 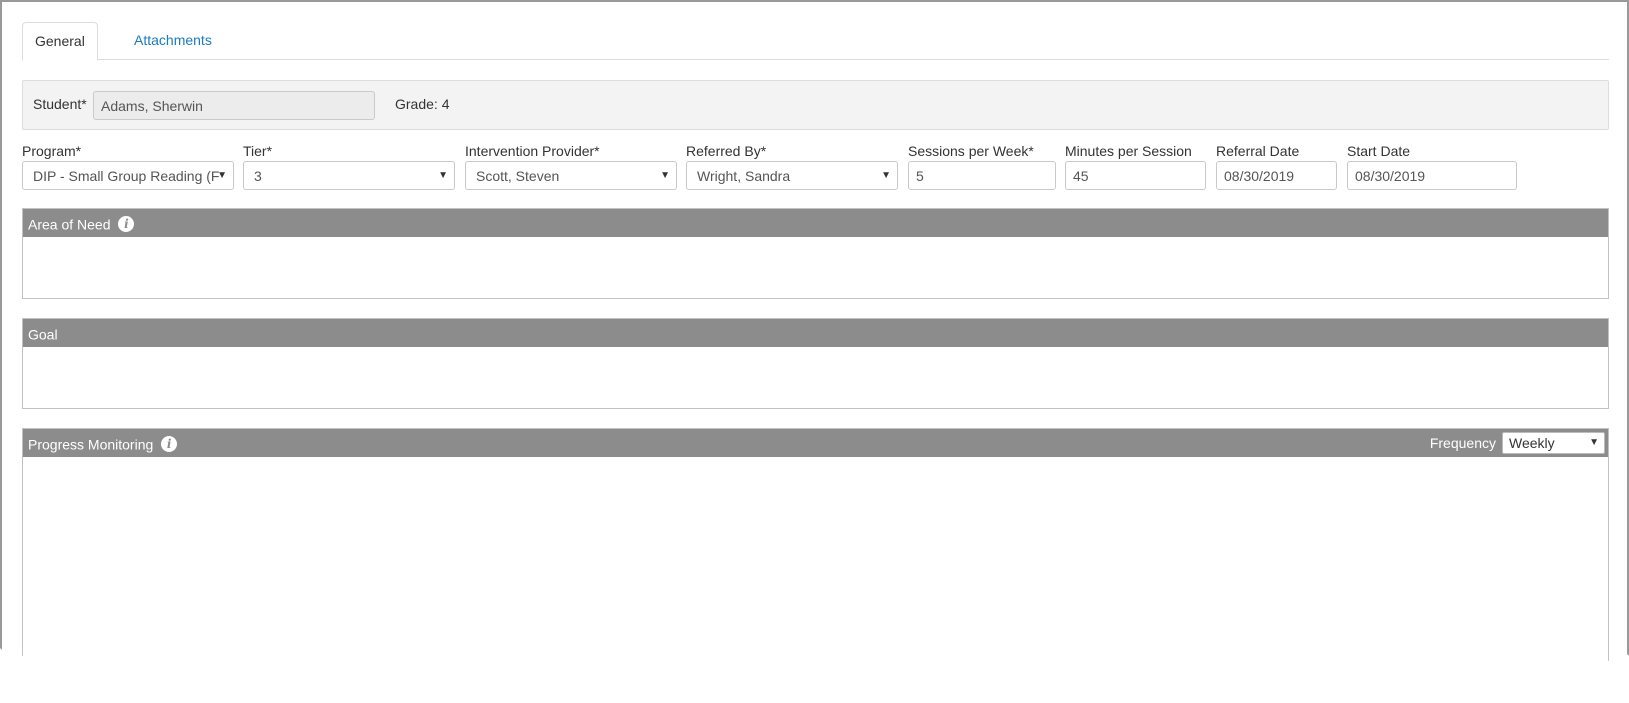 What do you see at coordinates (1432, 175) in the screenshot?
I see `start-date-input: 08/30/2019` at bounding box center [1432, 175].